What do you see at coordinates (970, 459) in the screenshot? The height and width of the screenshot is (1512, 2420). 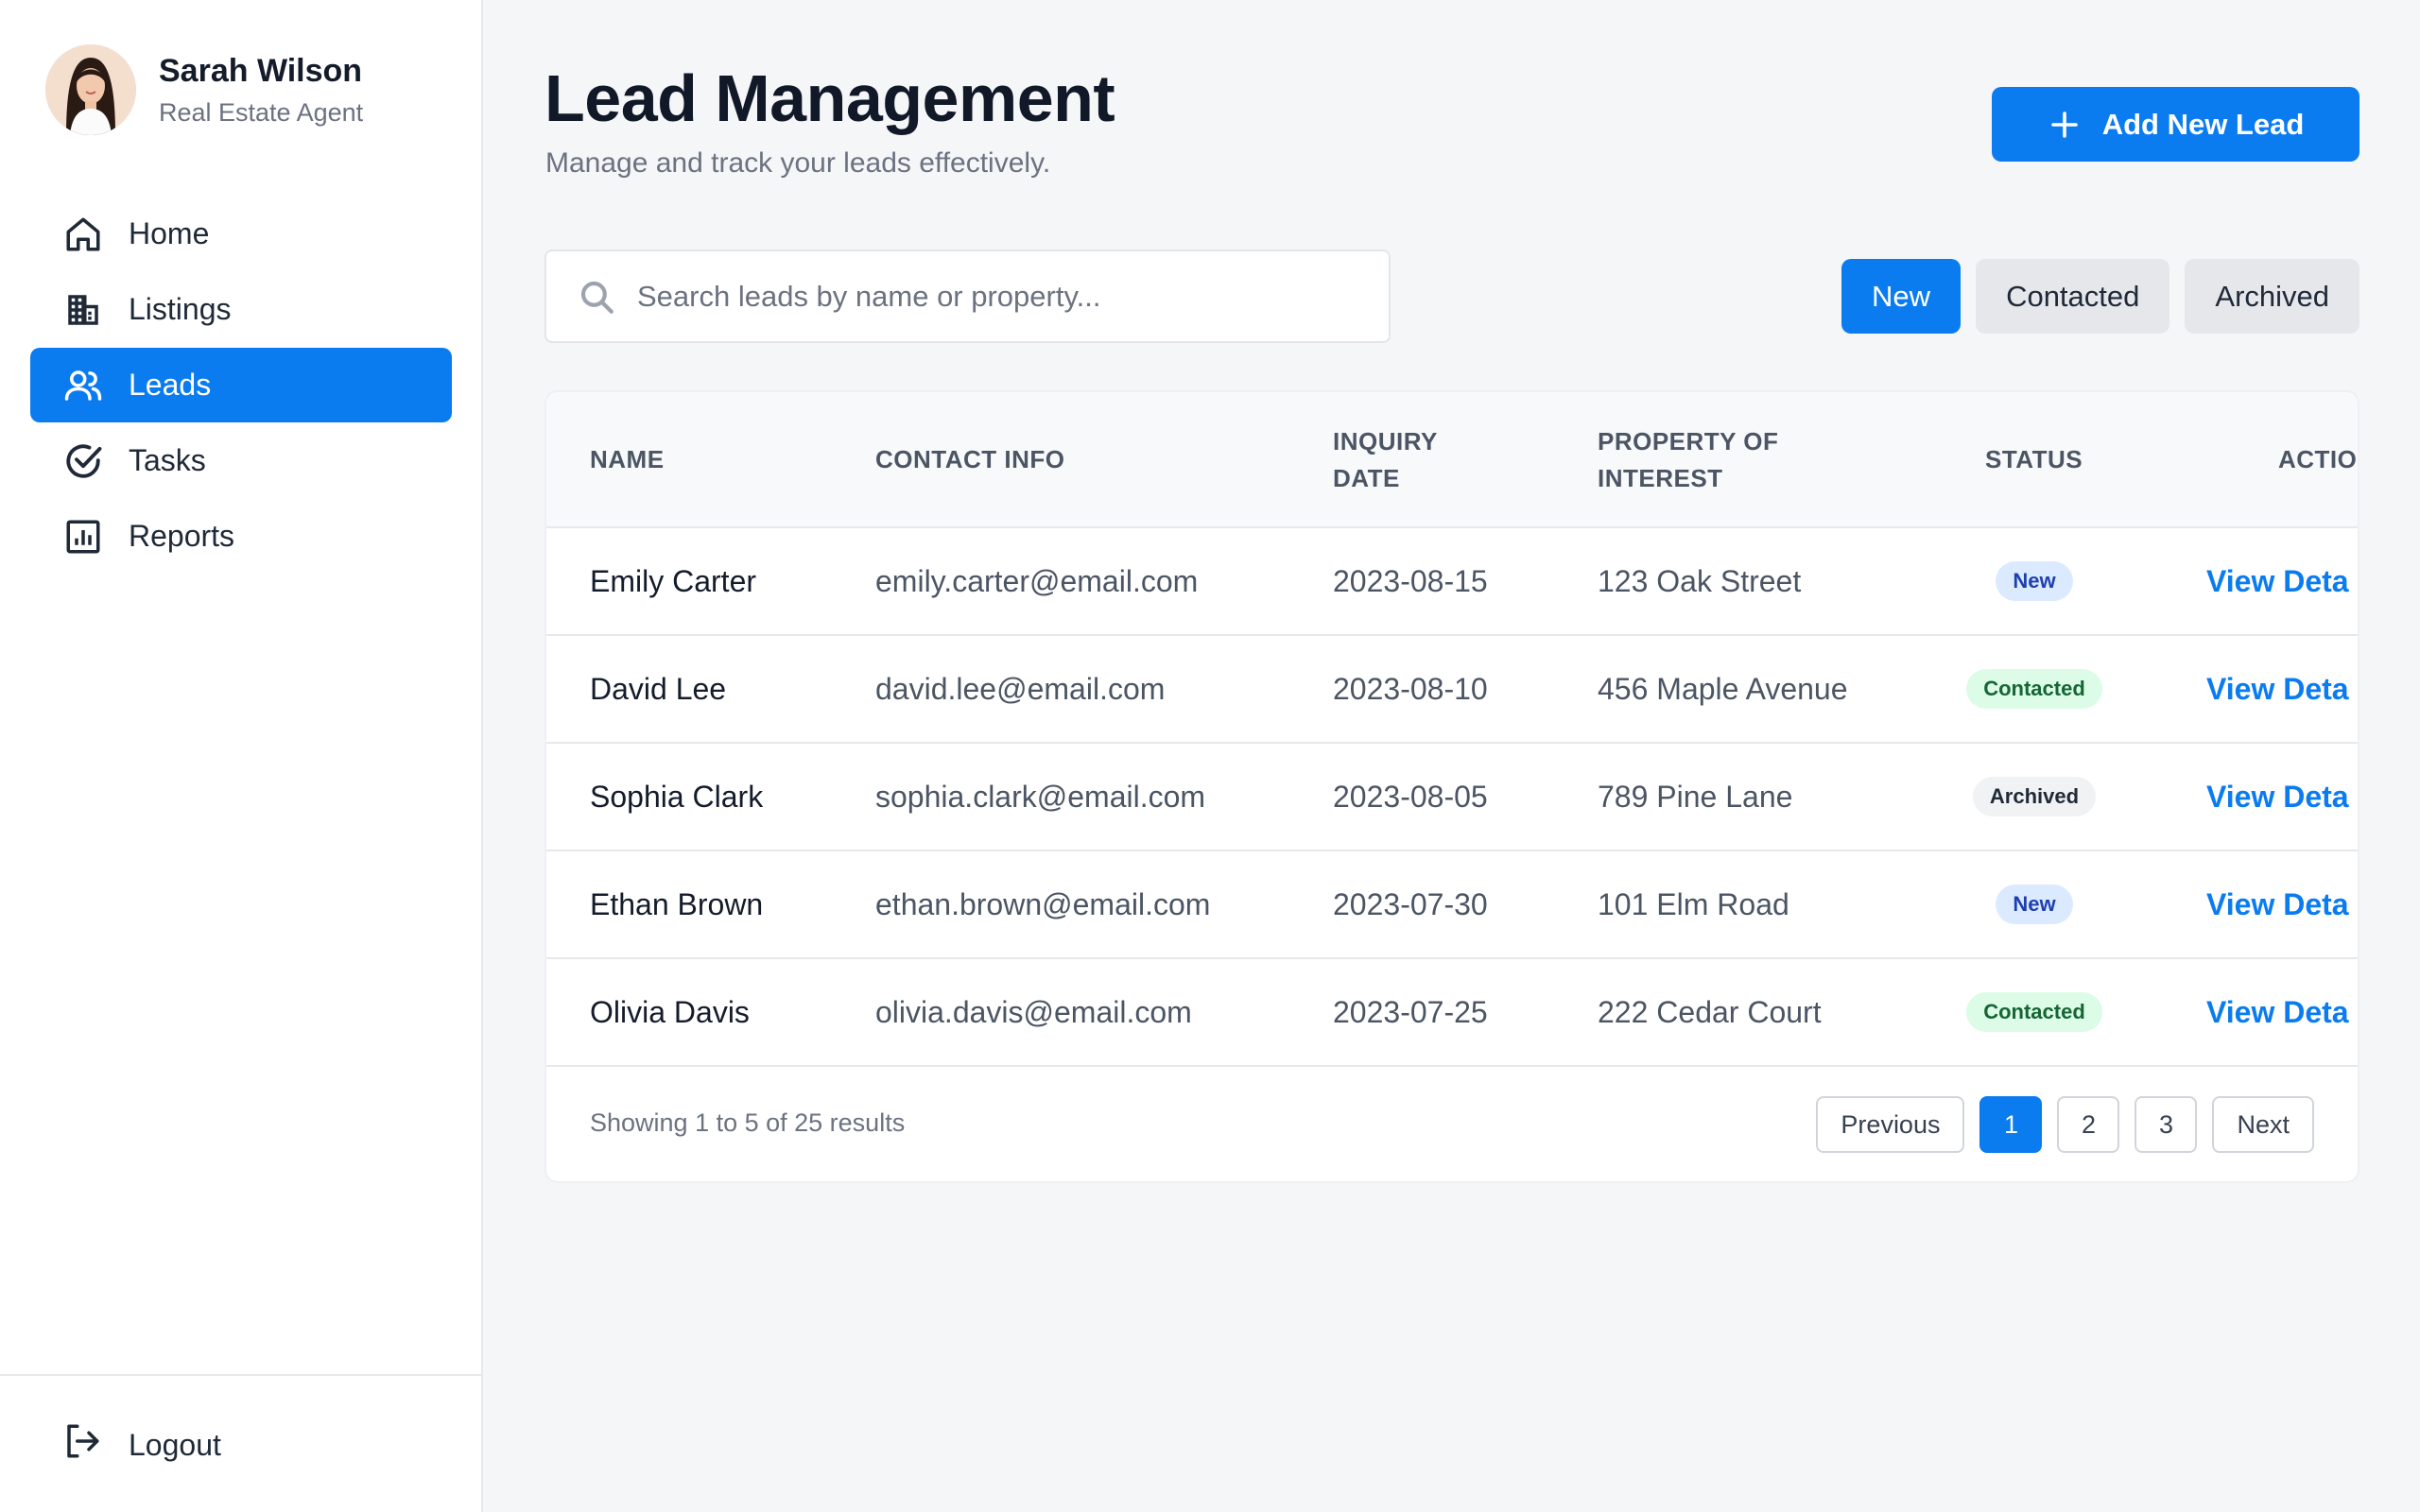 I see `column-header-contact: CONTACT INFO` at bounding box center [970, 459].